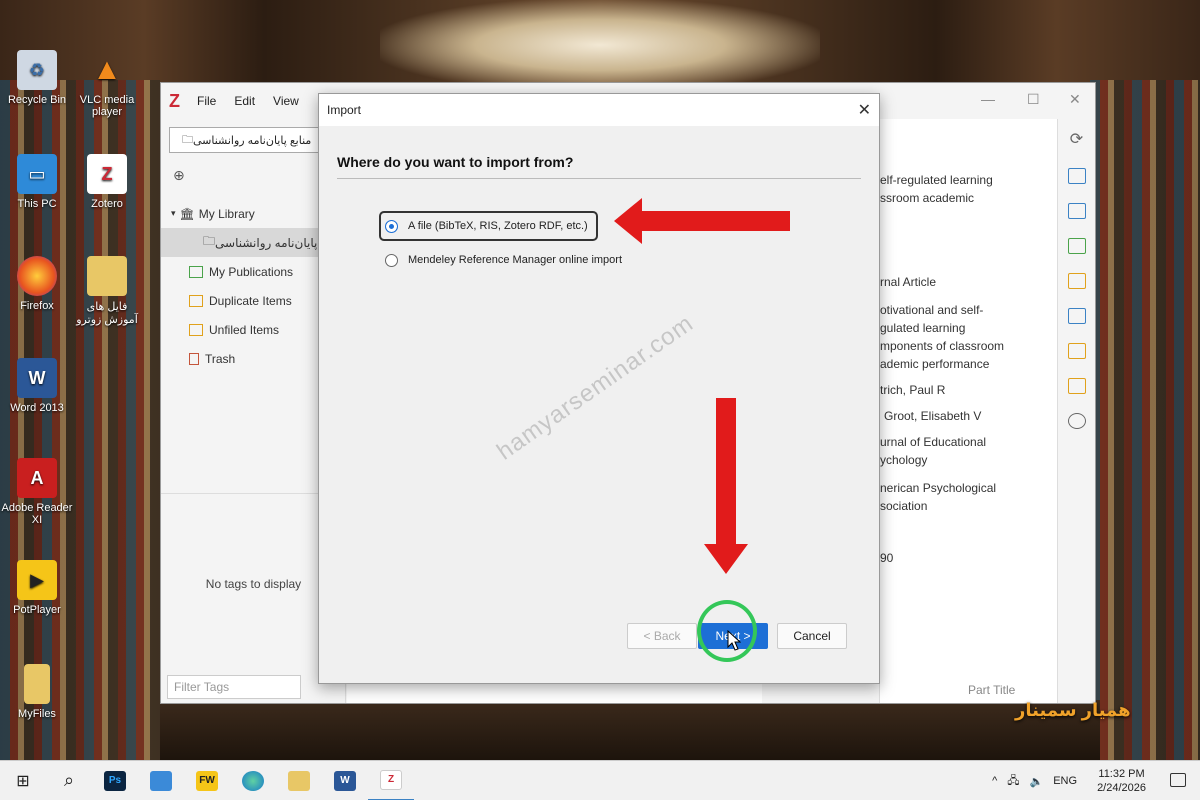 This screenshot has height=800, width=1200. I want to click on search-button: ⌕, so click(69, 780).